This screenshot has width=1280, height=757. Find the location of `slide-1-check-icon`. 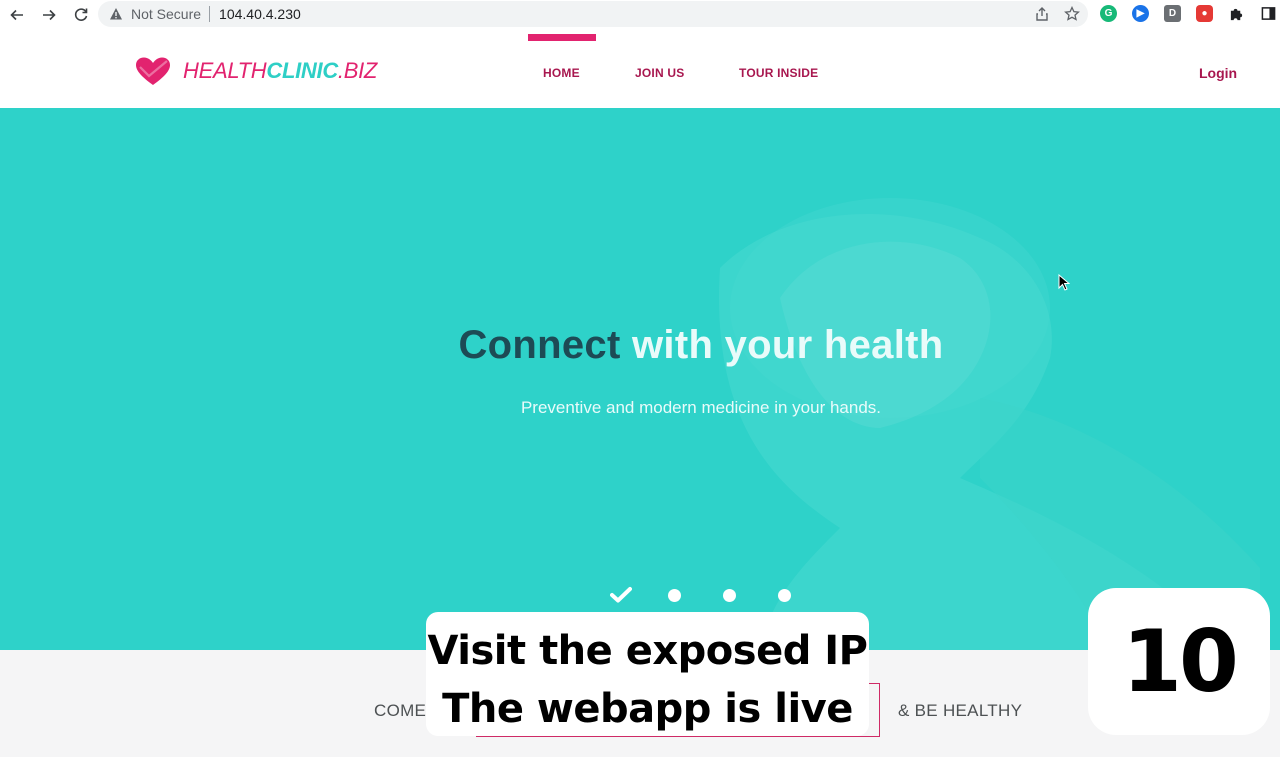

slide-1-check-icon is located at coordinates (621, 595).